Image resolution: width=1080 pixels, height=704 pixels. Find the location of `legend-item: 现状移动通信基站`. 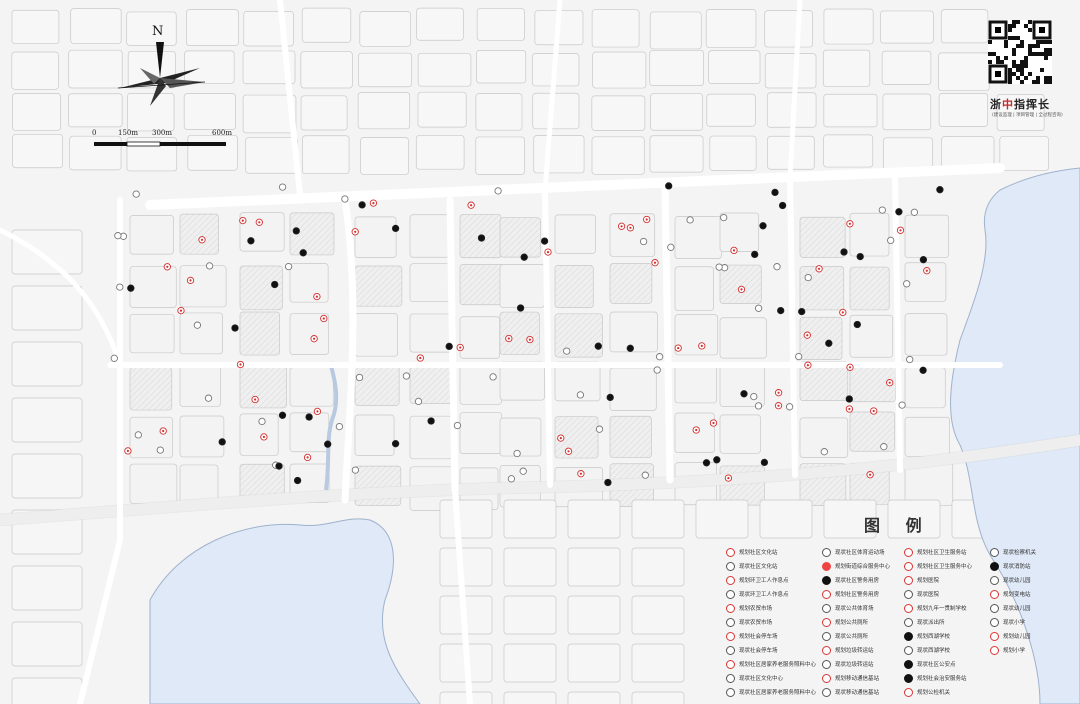

legend-item: 现状移动通信基站 is located at coordinates (850, 693).